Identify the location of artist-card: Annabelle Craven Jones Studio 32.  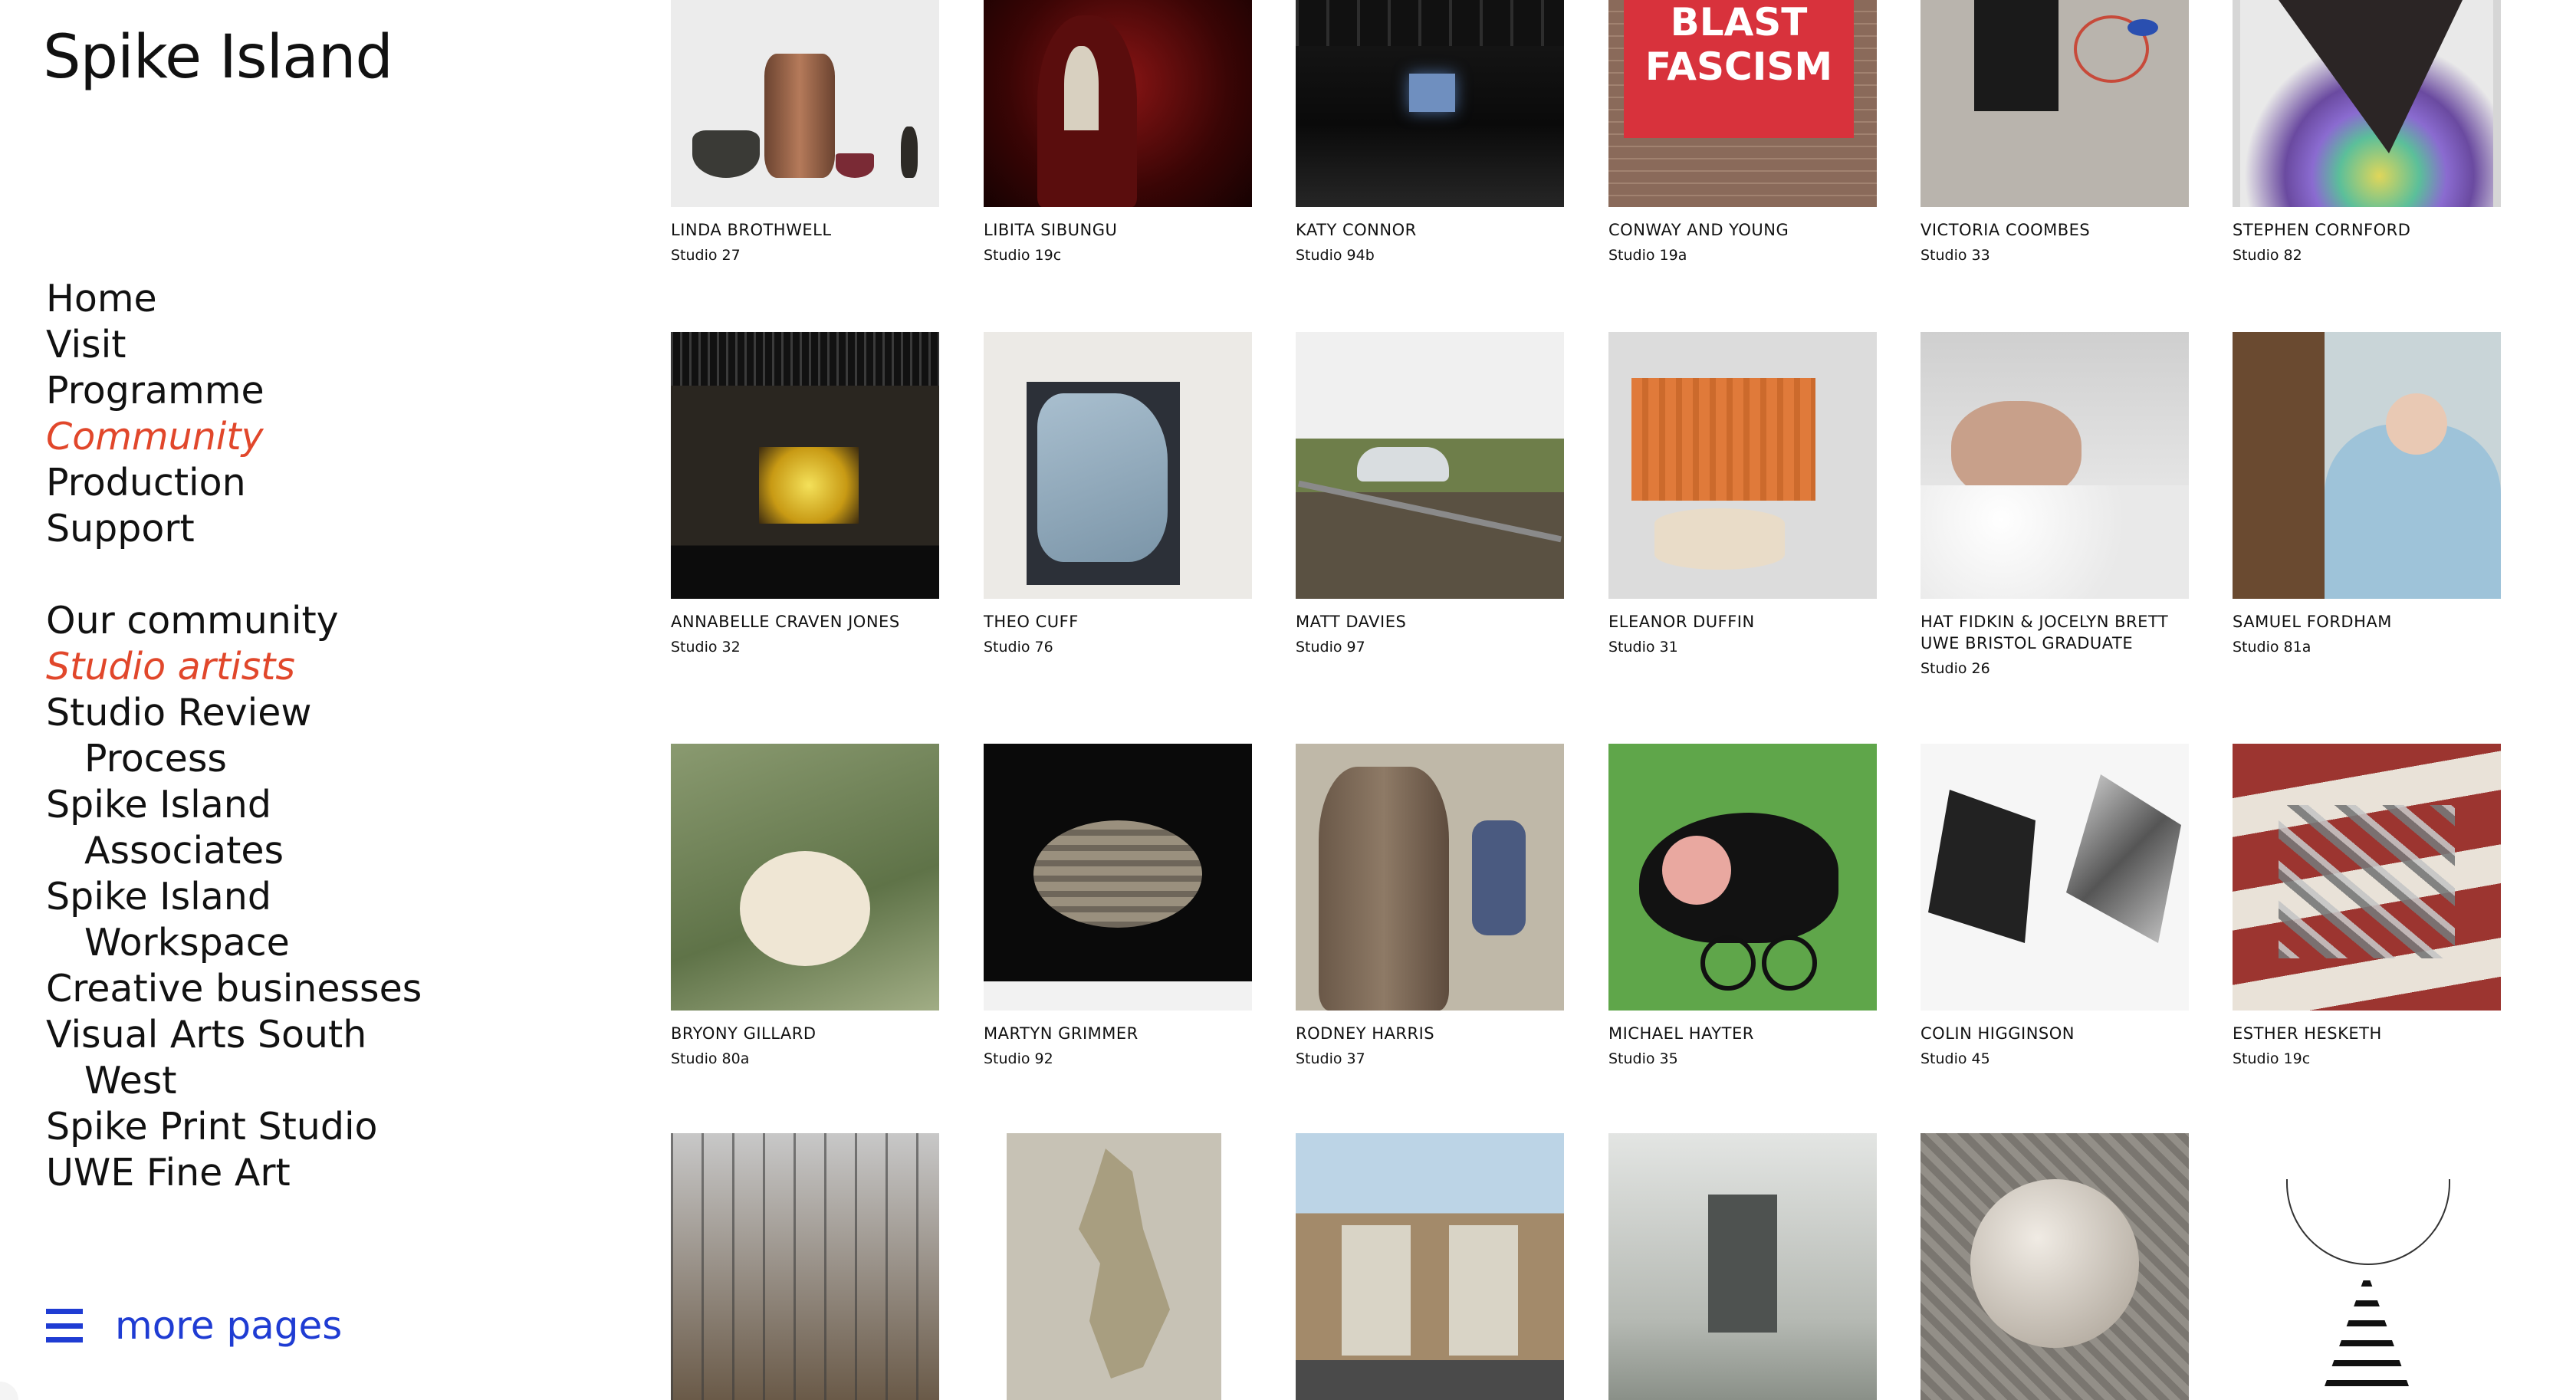
(805, 494).